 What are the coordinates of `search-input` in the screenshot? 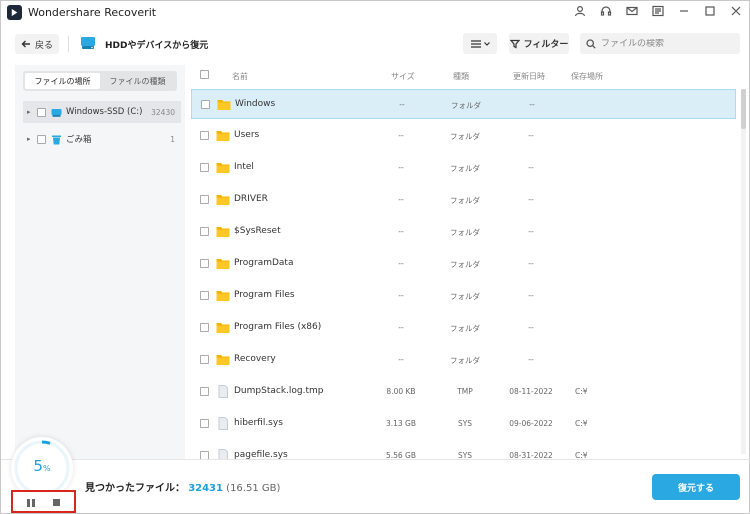 It's located at (666, 43).